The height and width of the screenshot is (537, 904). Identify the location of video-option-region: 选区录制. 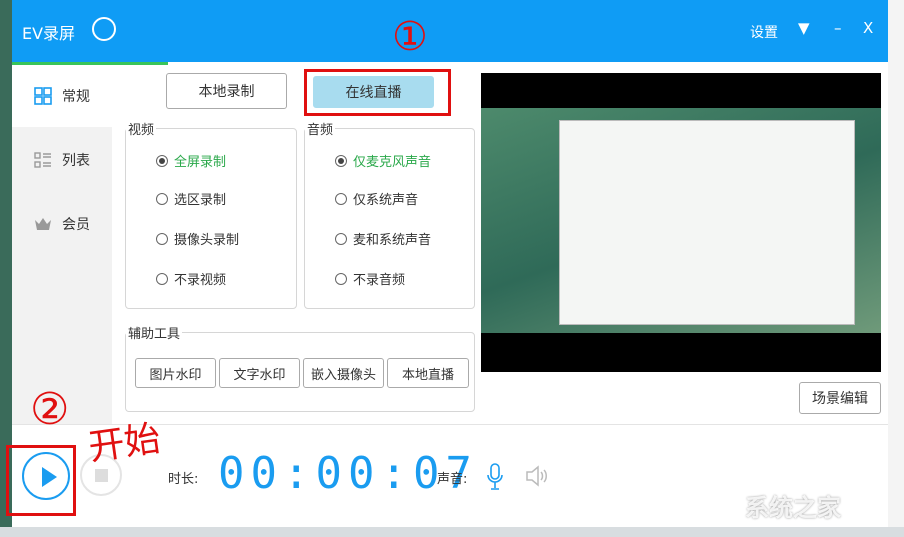
(191, 198).